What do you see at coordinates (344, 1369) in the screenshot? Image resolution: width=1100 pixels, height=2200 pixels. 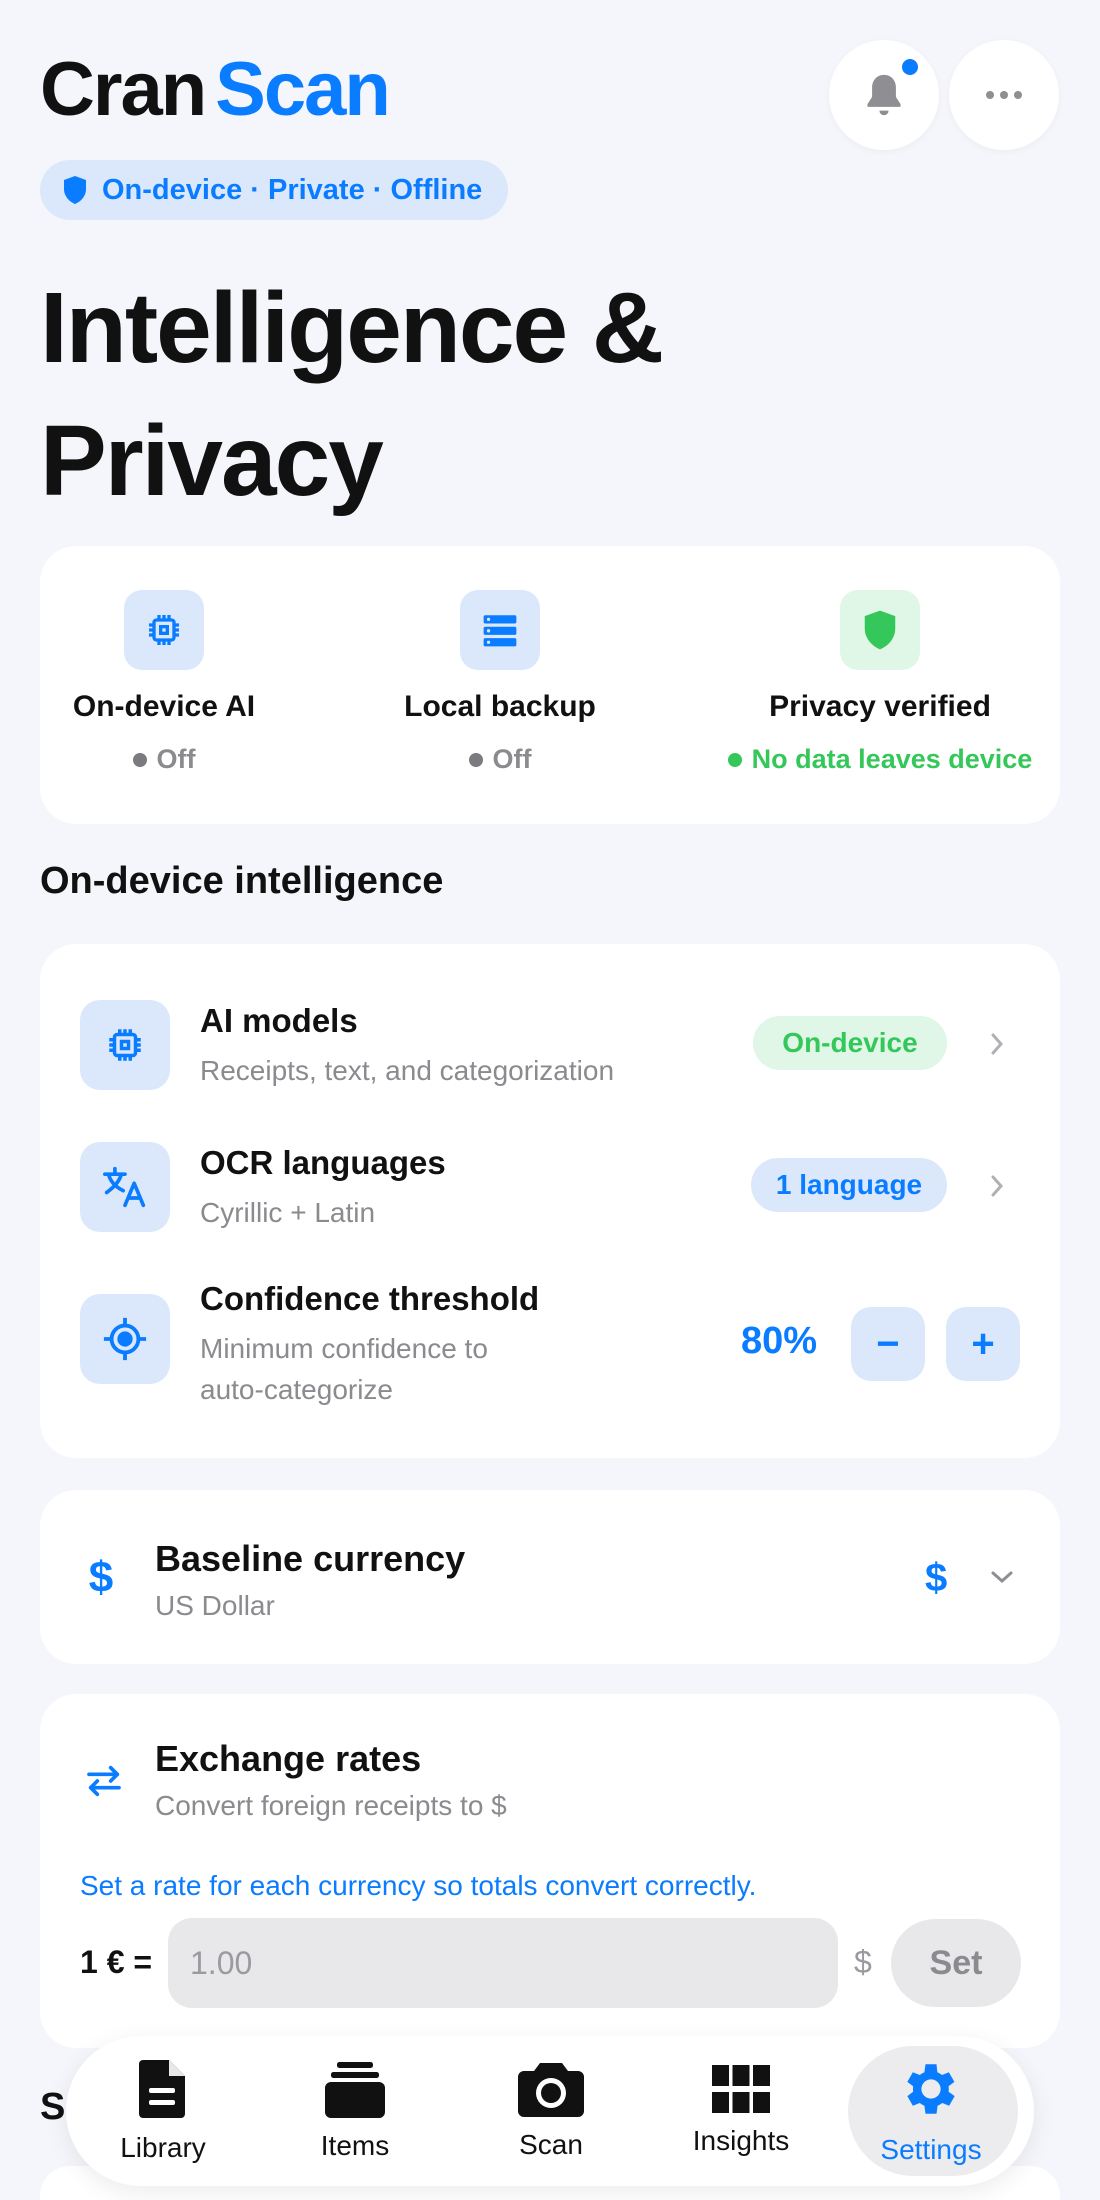 I see `row-subtitle: Minimum confidence to auto-categorize` at bounding box center [344, 1369].